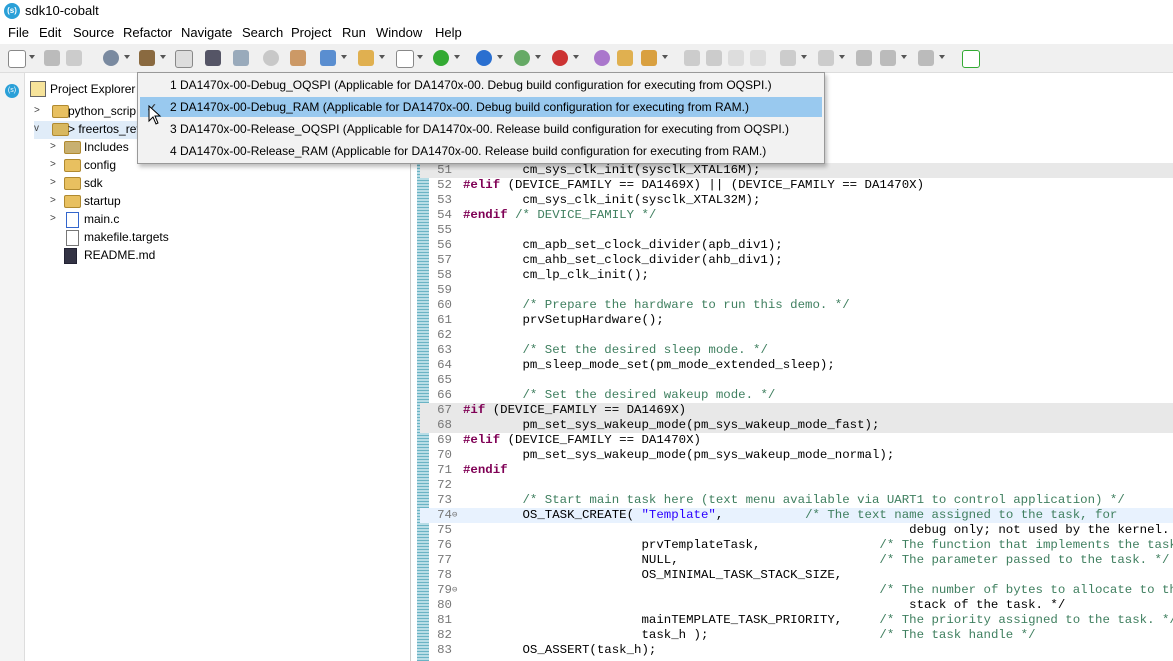  What do you see at coordinates (842, 57) in the screenshot?
I see `prev-annotation-dropdown-arrow` at bounding box center [842, 57].